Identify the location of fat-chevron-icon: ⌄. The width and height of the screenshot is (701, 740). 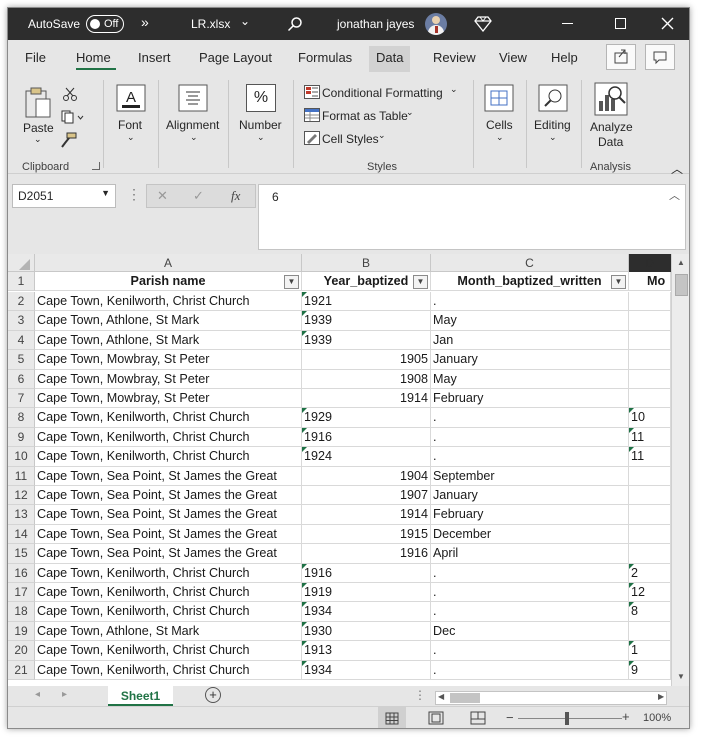
(410, 112).